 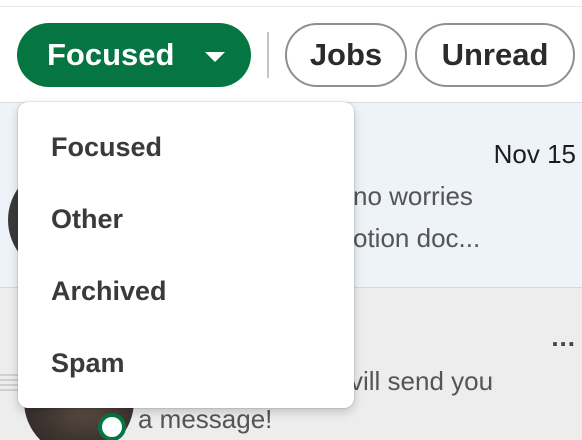 I want to click on conversation-preview: a message!, so click(x=205, y=419).